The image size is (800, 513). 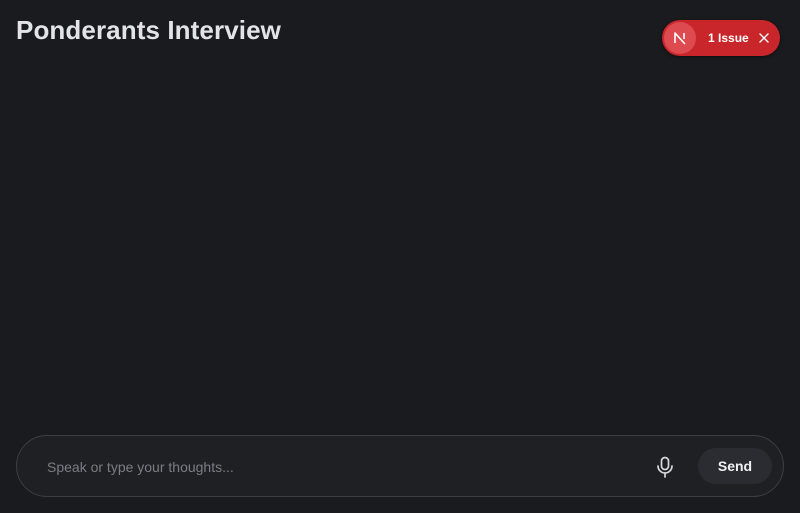 I want to click on nextjs-n-glyph, so click(x=680, y=38).